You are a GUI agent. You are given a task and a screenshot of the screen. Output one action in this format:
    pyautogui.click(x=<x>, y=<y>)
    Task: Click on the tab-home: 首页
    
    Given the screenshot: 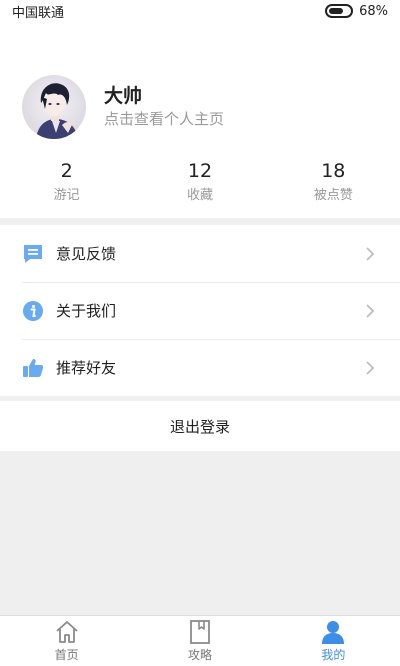 What is the action you would take?
    pyautogui.click(x=66, y=641)
    